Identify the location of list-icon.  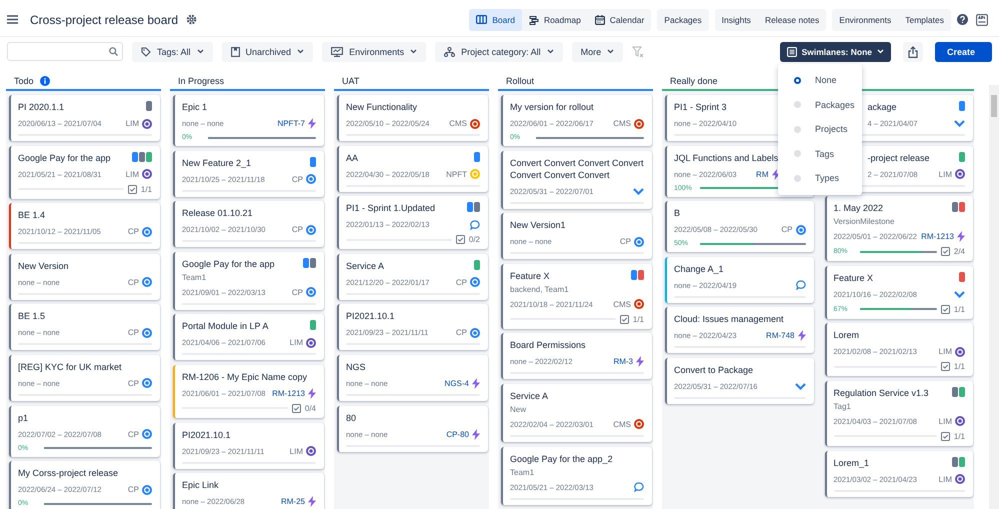
(791, 51).